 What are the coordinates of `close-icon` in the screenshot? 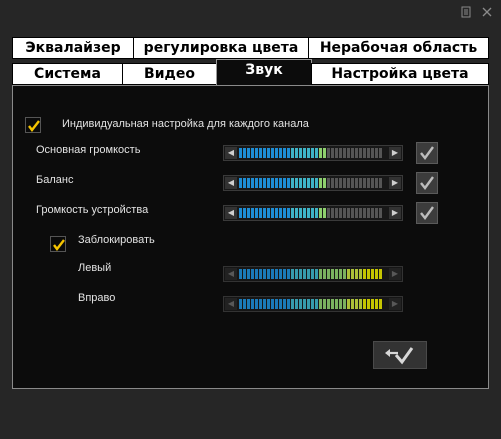 It's located at (487, 13).